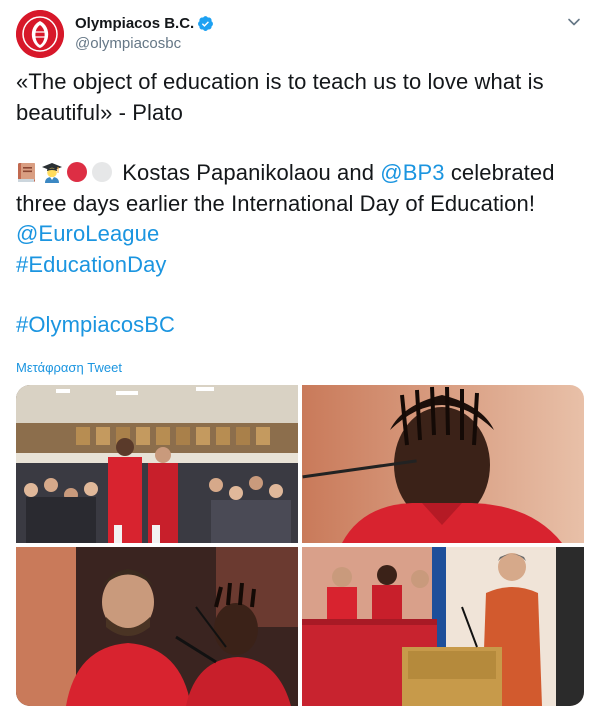 The width and height of the screenshot is (598, 719). I want to click on olympiacos-logo-icon, so click(40, 34).